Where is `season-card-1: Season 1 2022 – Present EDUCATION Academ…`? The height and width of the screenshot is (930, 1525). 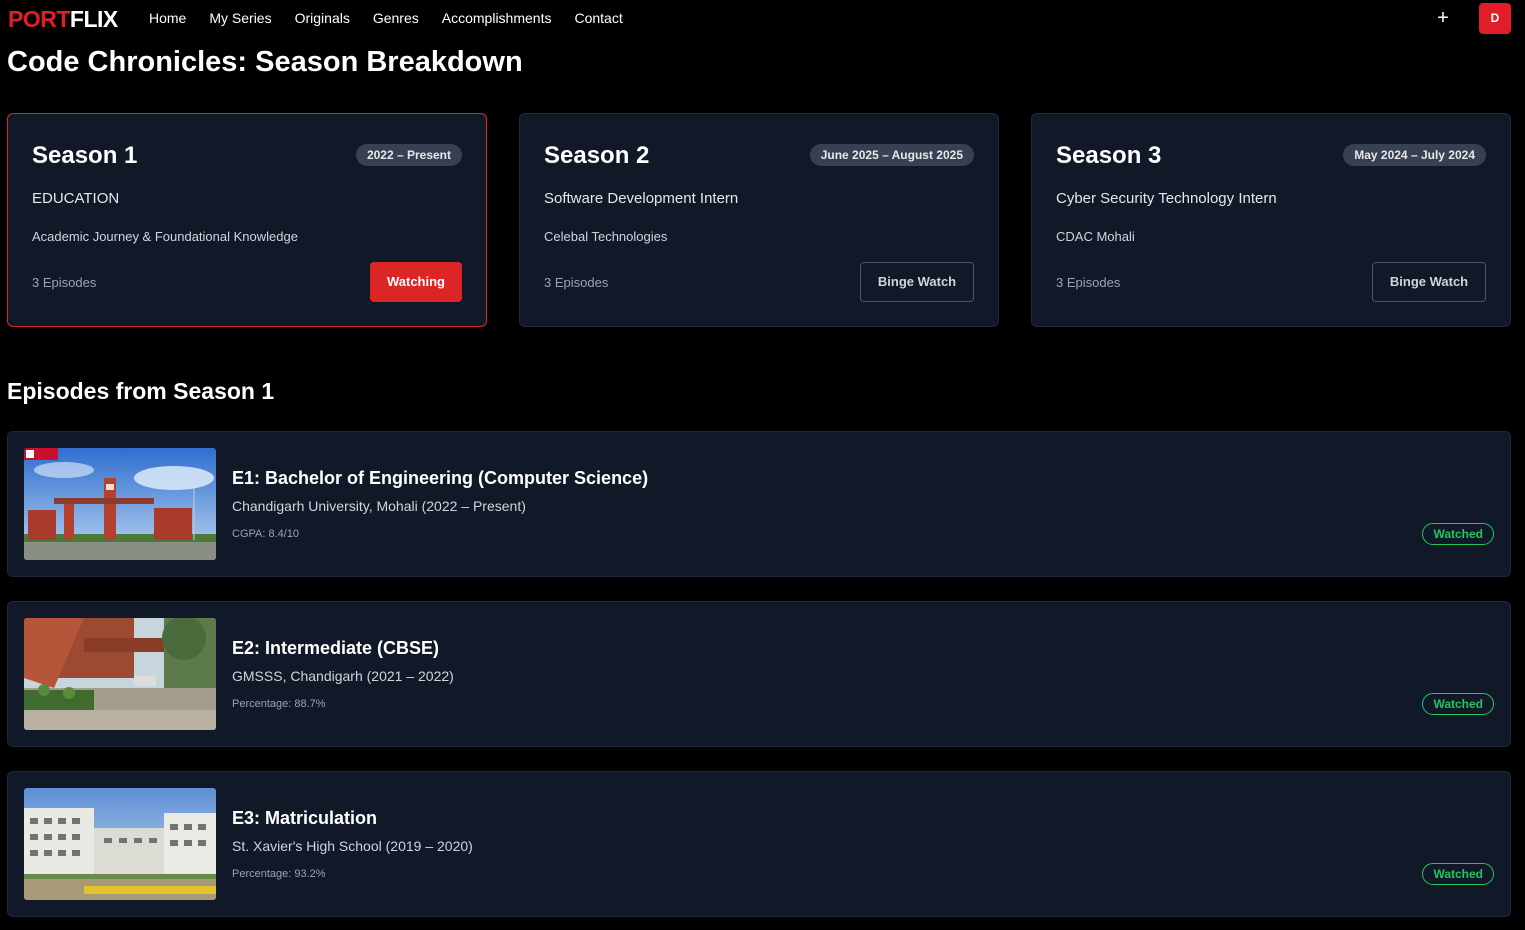 season-card-1: Season 1 2022 – Present EDUCATION Academ… is located at coordinates (247, 220).